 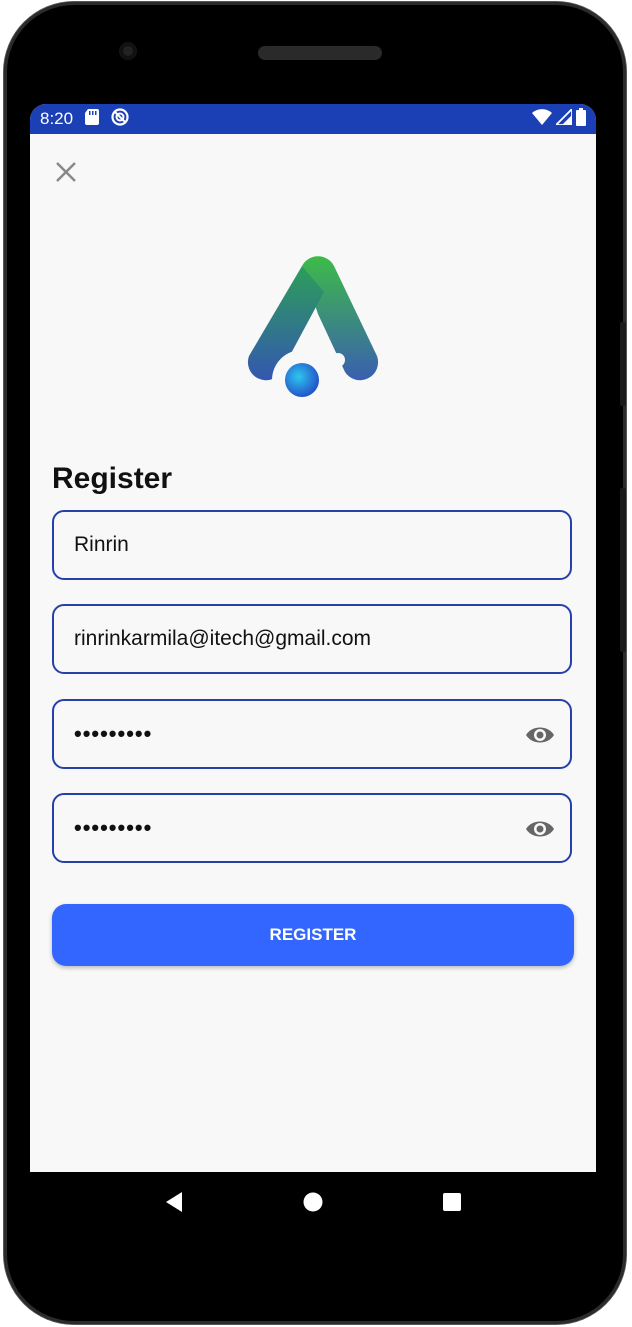 What do you see at coordinates (452, 1204) in the screenshot?
I see `recents-icon` at bounding box center [452, 1204].